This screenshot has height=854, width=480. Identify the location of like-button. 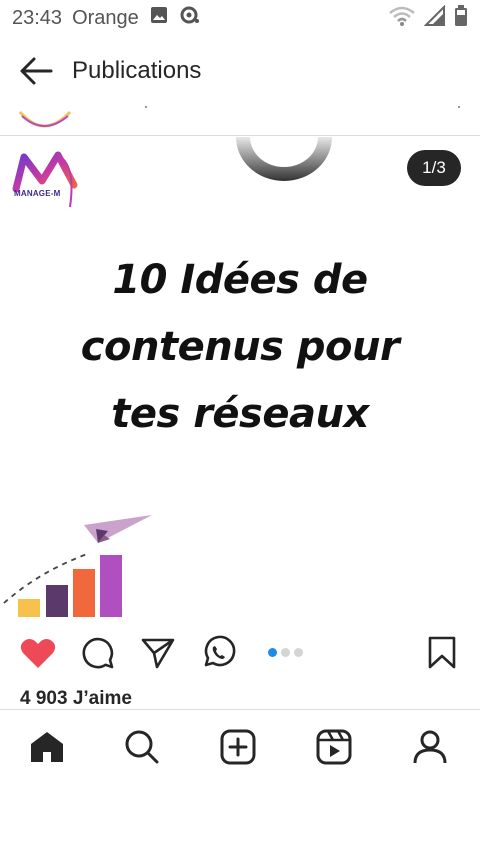
(38, 653).